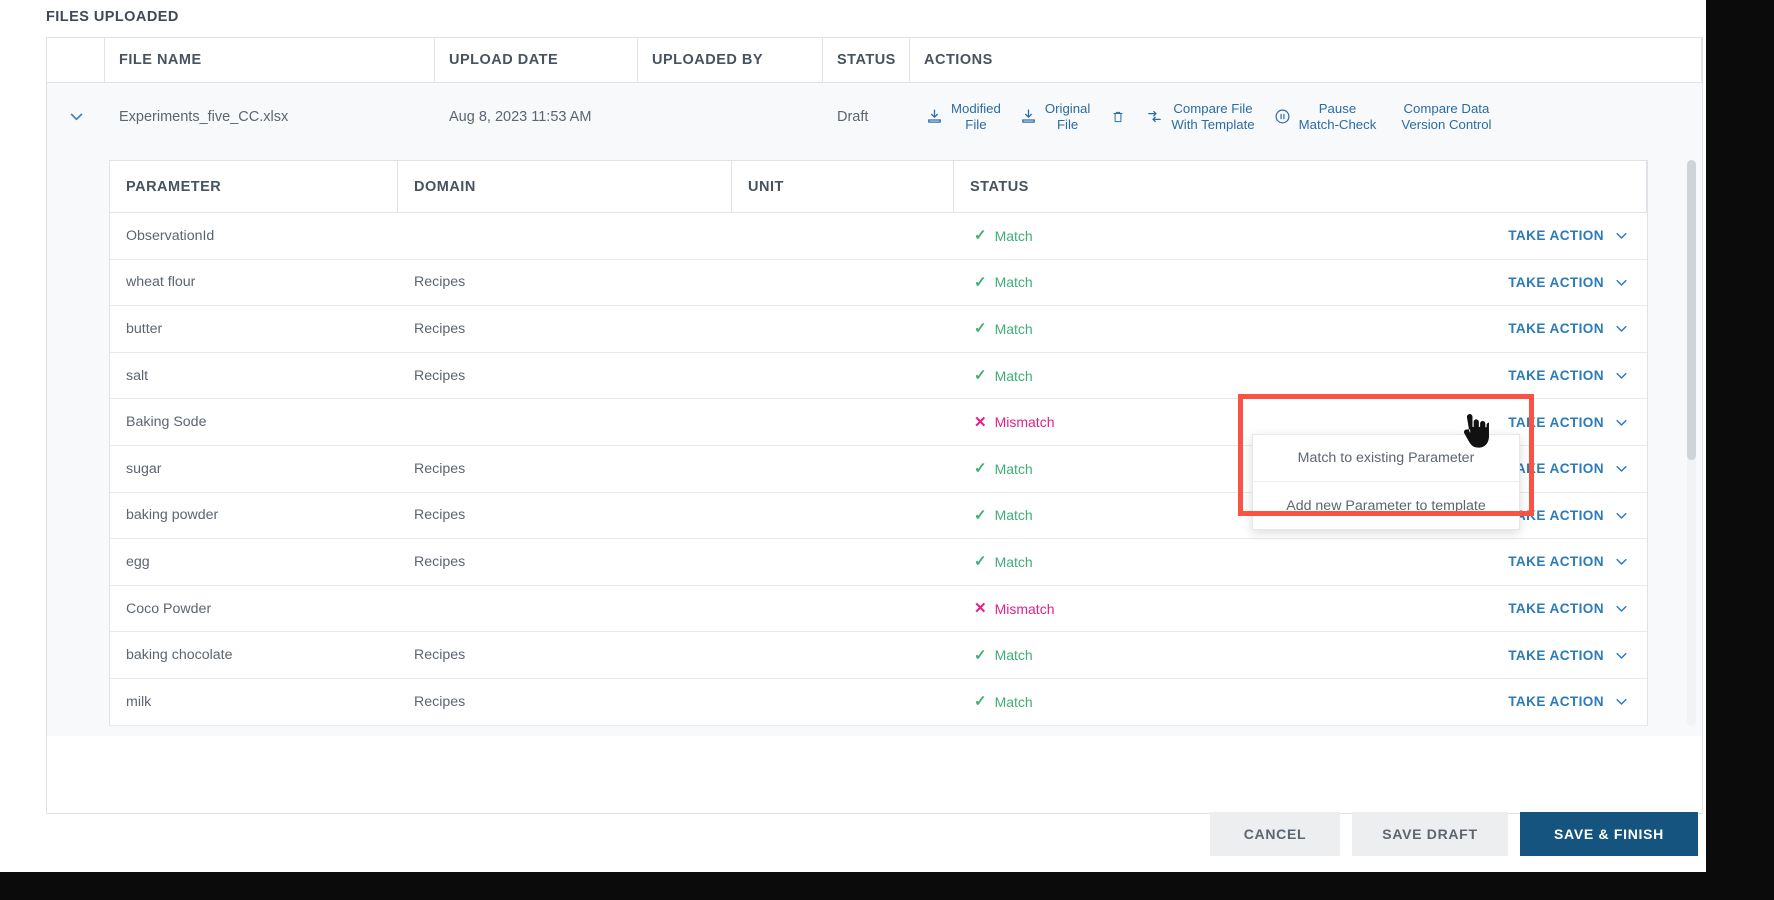 This screenshot has width=1774, height=900. I want to click on parameters-scrollbar, so click(1691, 443).